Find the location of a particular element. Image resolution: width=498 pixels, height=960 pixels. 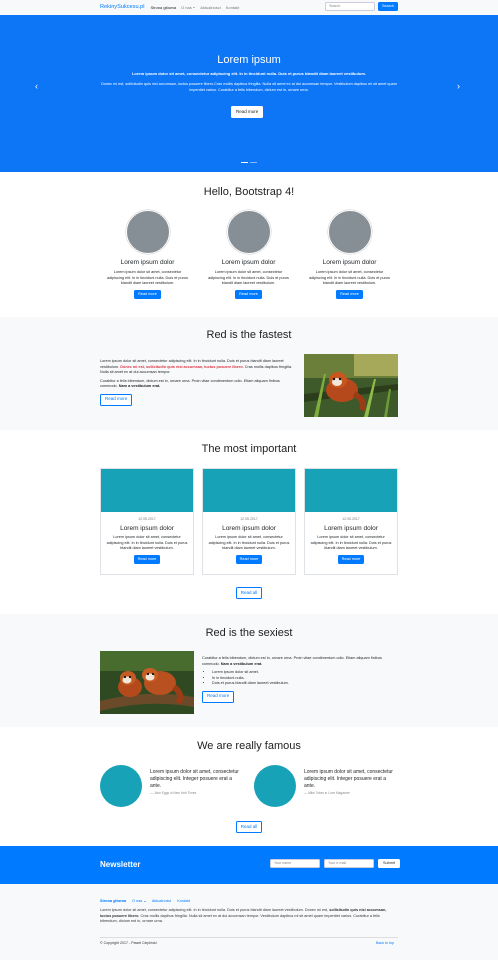

footer-link-about: O nas is located at coordinates (139, 902).